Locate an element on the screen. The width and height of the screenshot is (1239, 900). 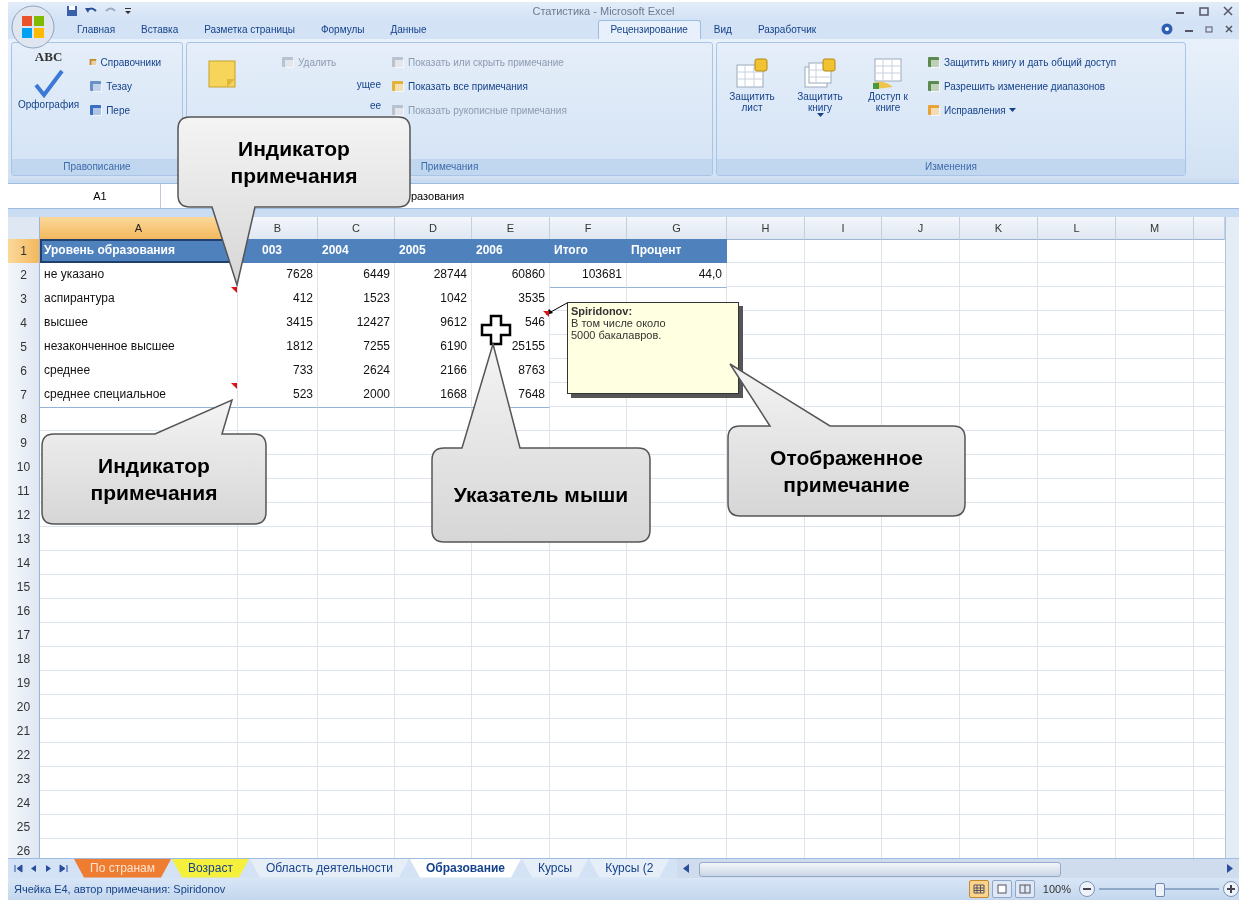
vertical-scrollbar is located at coordinates (1232, 537).